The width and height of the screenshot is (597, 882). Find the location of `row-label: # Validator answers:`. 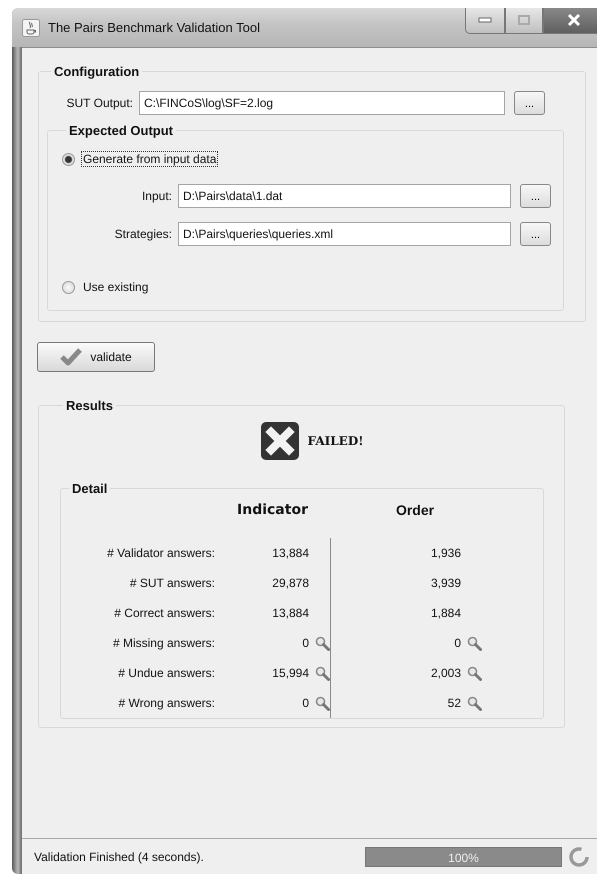

row-label: # Validator answers: is located at coordinates (160, 553).